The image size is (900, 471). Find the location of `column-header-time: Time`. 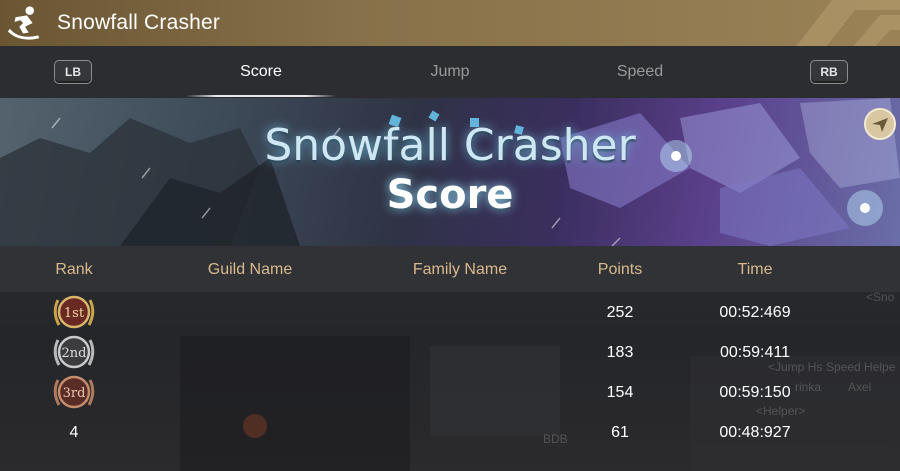

column-header-time: Time is located at coordinates (755, 269).